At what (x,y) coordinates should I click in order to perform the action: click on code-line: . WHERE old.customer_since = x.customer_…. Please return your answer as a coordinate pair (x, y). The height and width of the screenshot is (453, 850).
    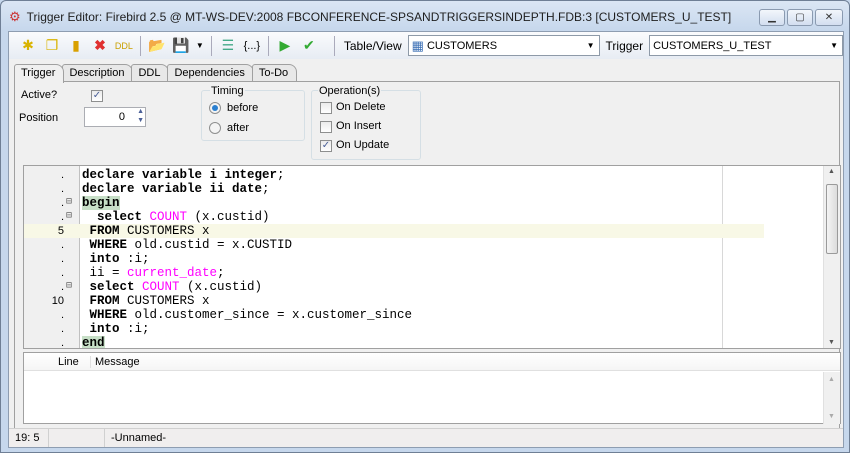
    Looking at the image, I should click on (394, 315).